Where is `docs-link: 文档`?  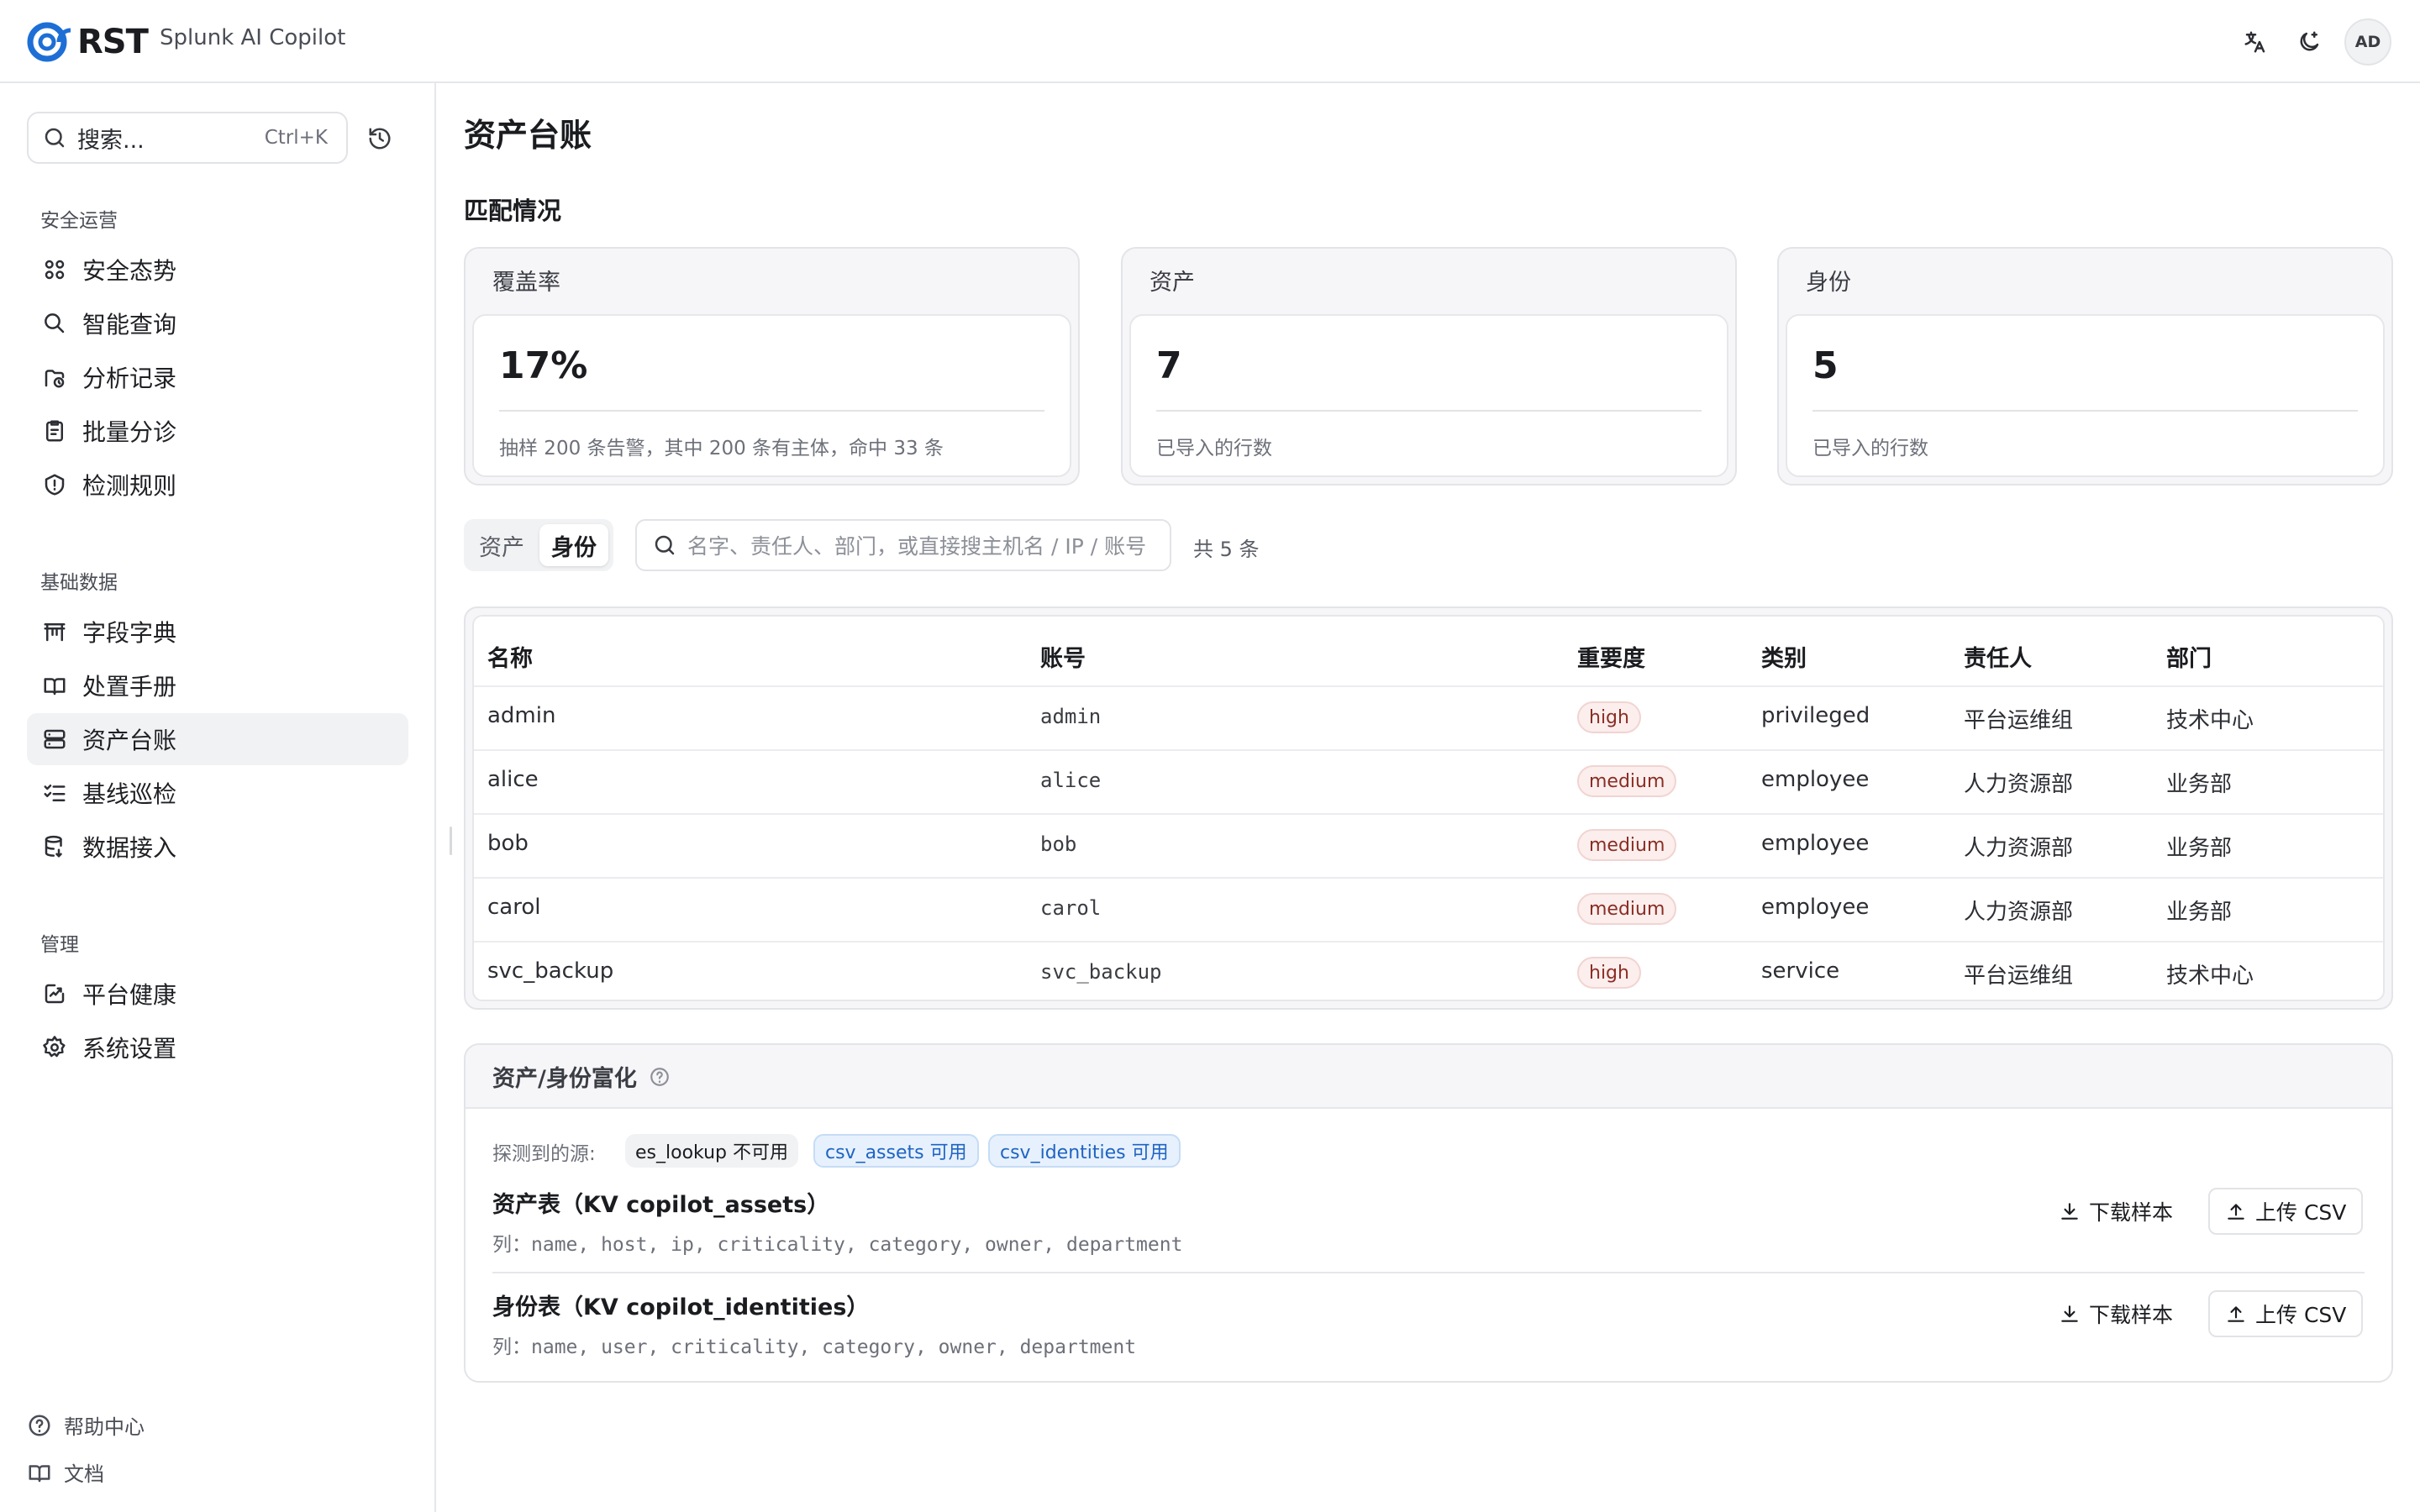 docs-link: 文档 is located at coordinates (65, 1472).